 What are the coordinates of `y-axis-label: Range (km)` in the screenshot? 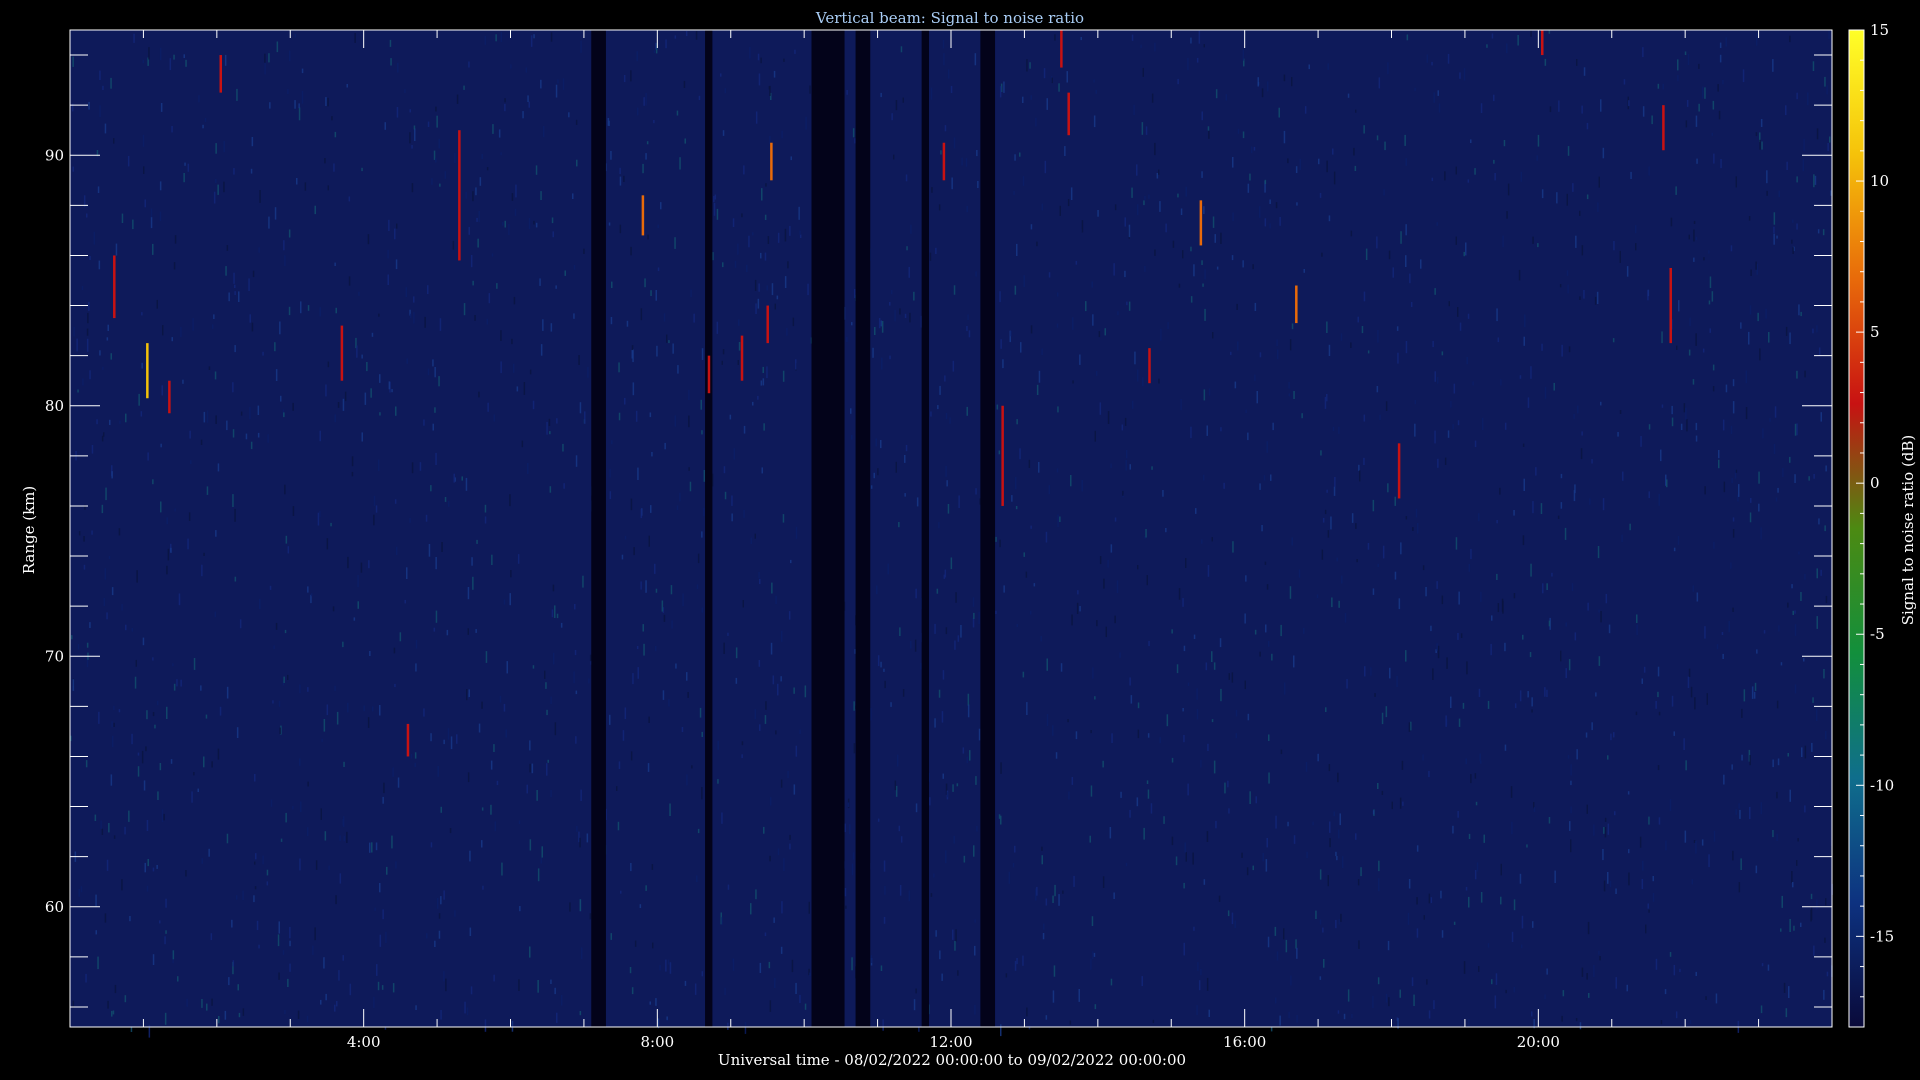 It's located at (29, 530).